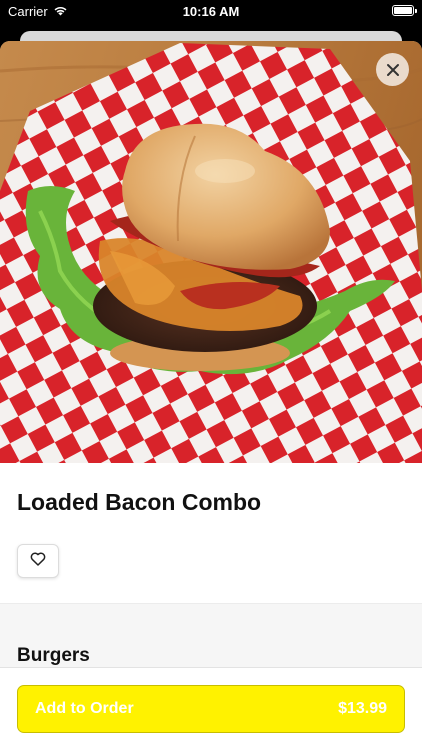 The image size is (422, 750). I want to click on item-title: Loaded Bacon Combo, so click(139, 502).